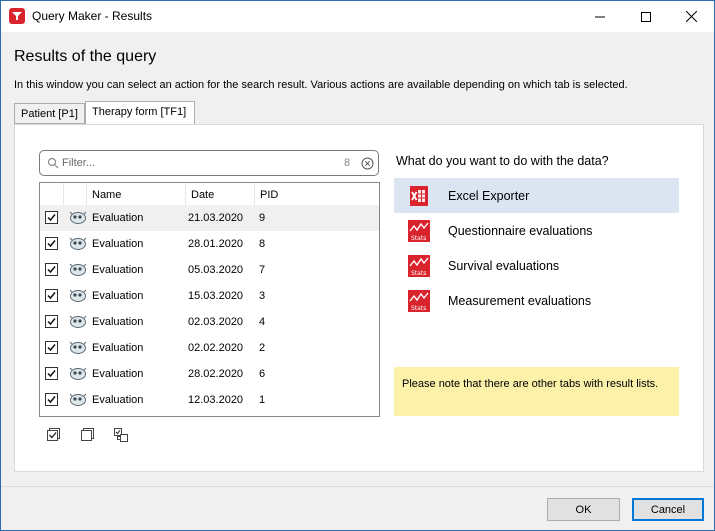  What do you see at coordinates (262, 374) in the screenshot?
I see `cell-pid: 6` at bounding box center [262, 374].